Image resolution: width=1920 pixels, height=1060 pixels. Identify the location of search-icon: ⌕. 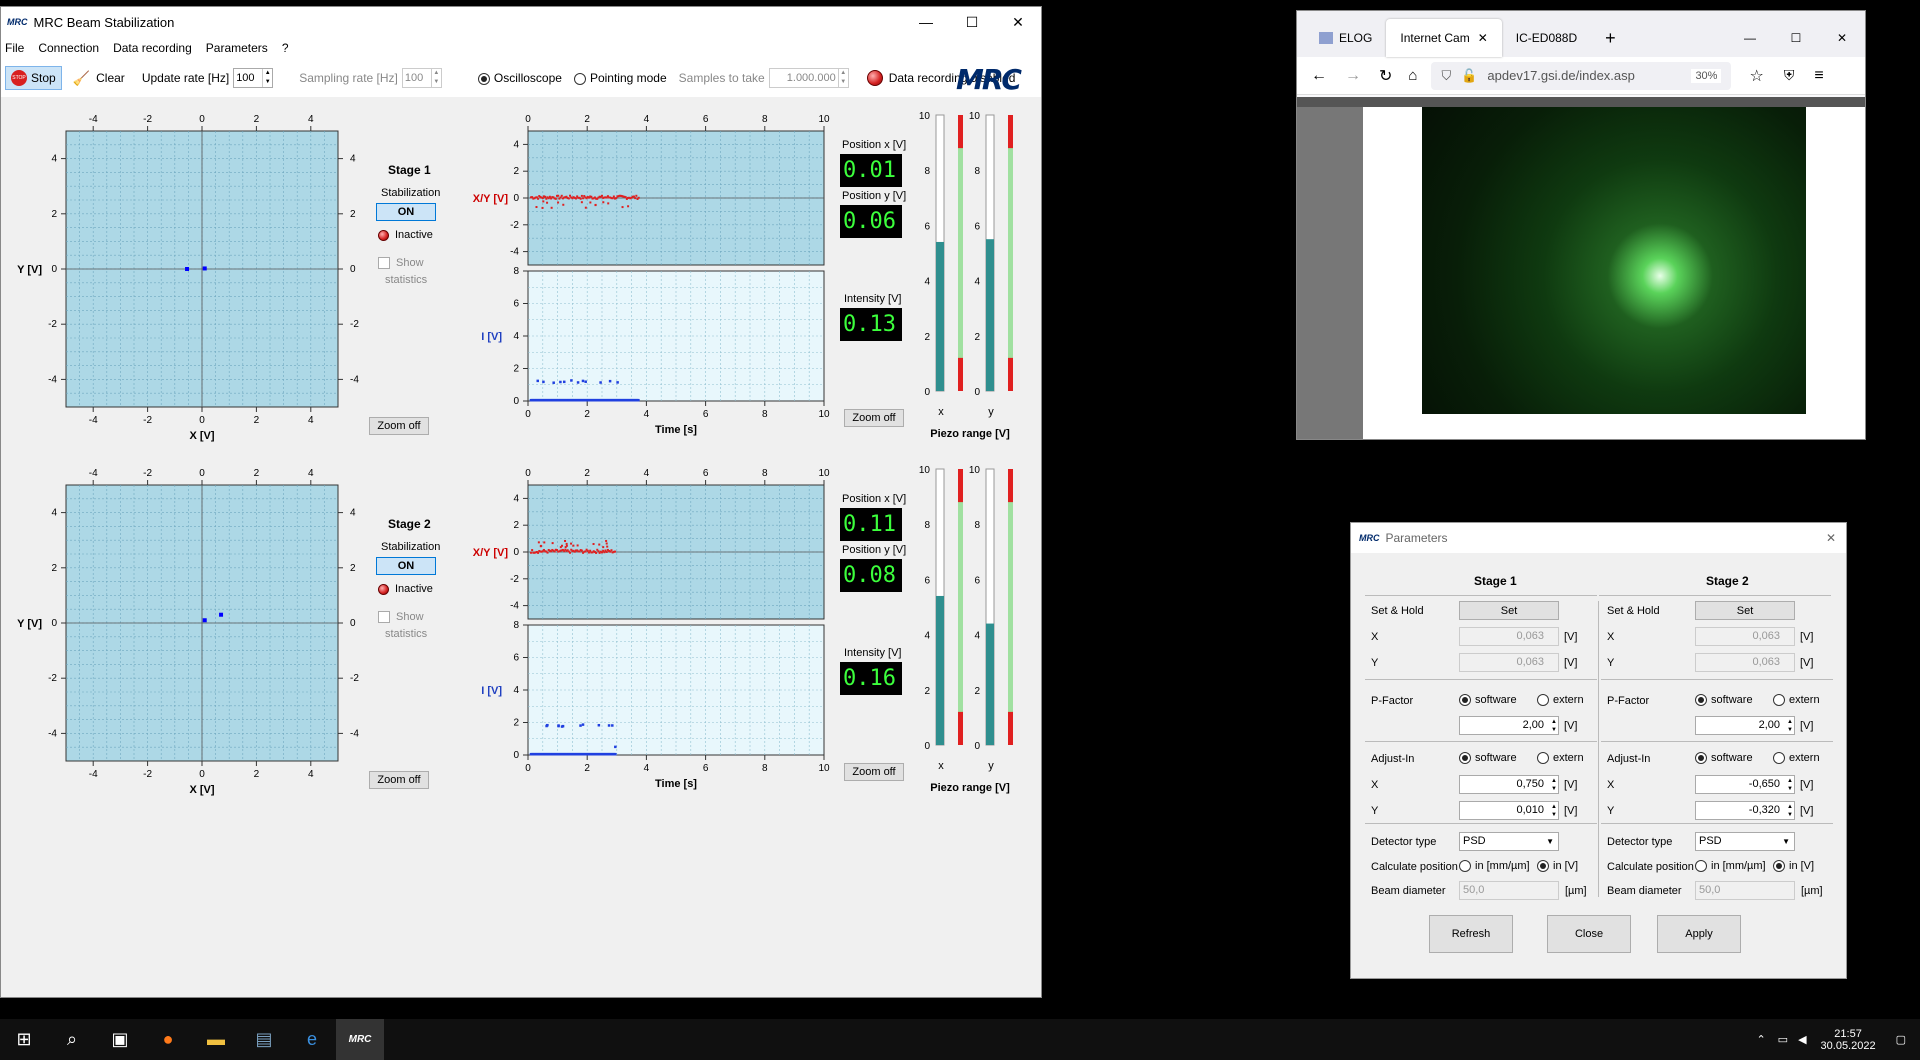
(72, 1039).